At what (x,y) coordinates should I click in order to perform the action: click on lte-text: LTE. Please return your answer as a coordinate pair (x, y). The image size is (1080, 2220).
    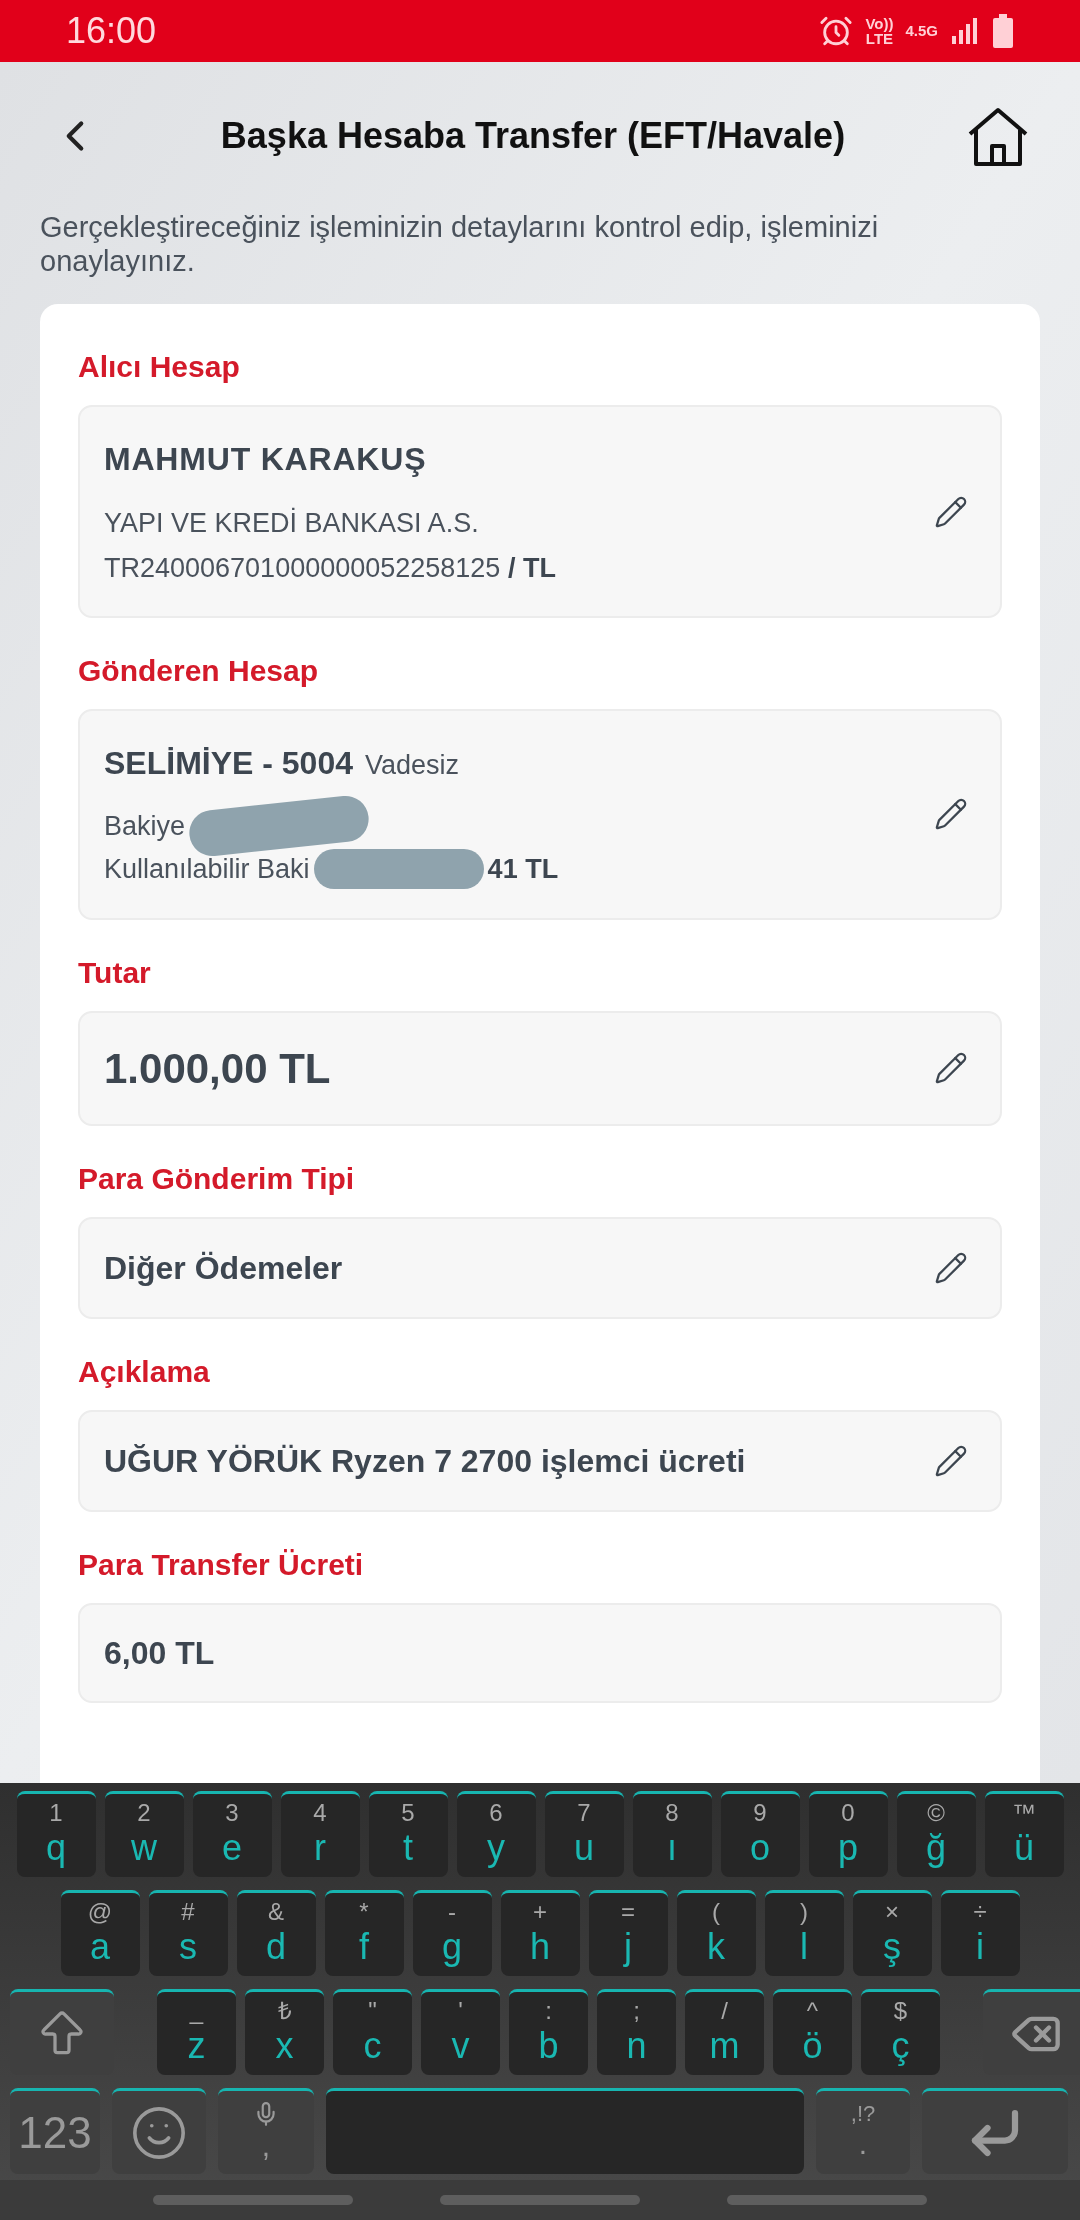
    Looking at the image, I should click on (879, 38).